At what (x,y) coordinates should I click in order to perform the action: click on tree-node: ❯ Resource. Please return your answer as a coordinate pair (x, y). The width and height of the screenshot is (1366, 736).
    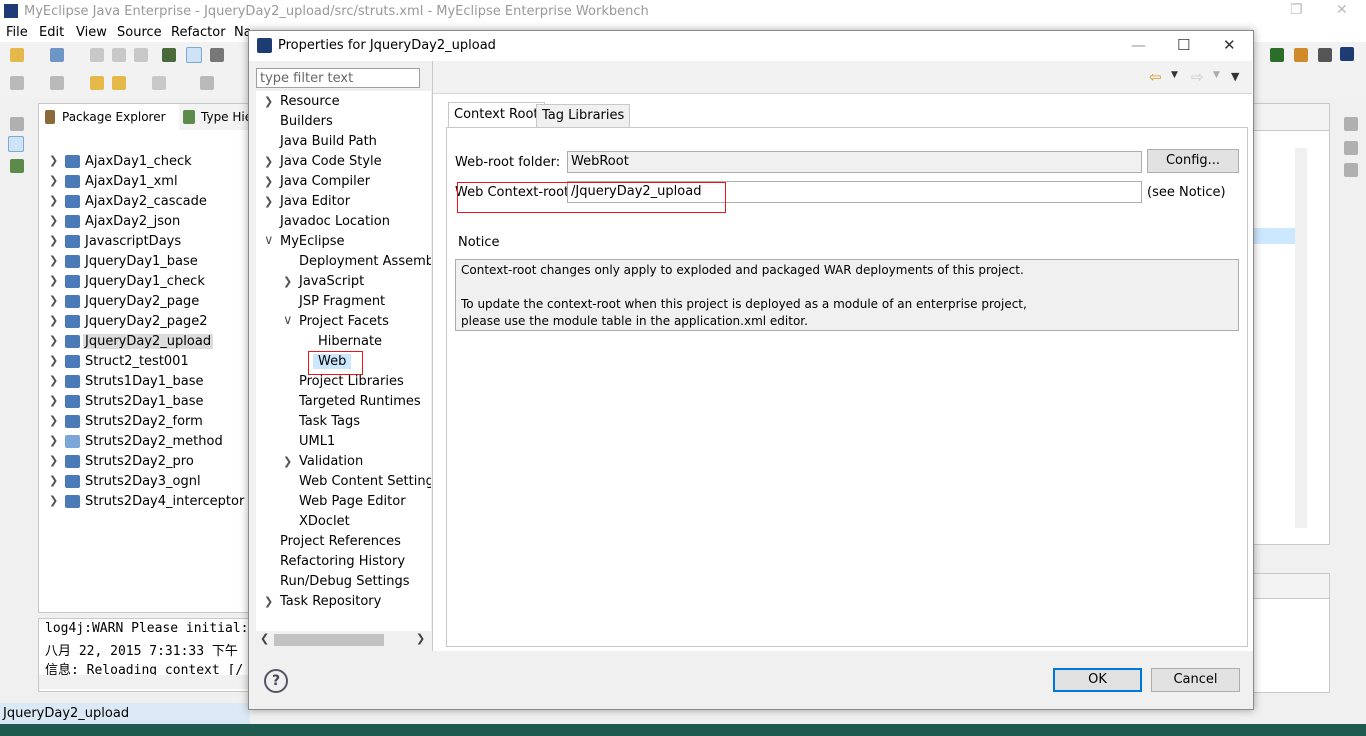
    Looking at the image, I should click on (343, 103).